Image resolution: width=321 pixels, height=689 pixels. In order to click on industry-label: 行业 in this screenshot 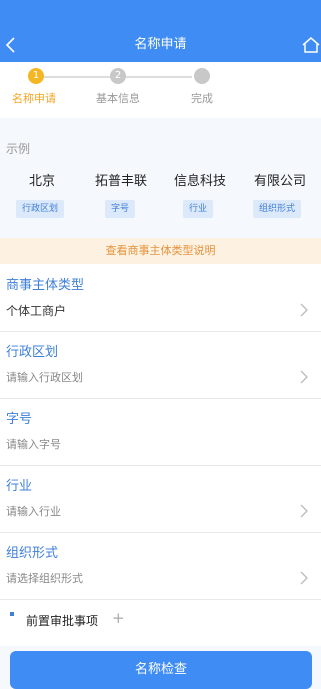, I will do `click(19, 486)`.